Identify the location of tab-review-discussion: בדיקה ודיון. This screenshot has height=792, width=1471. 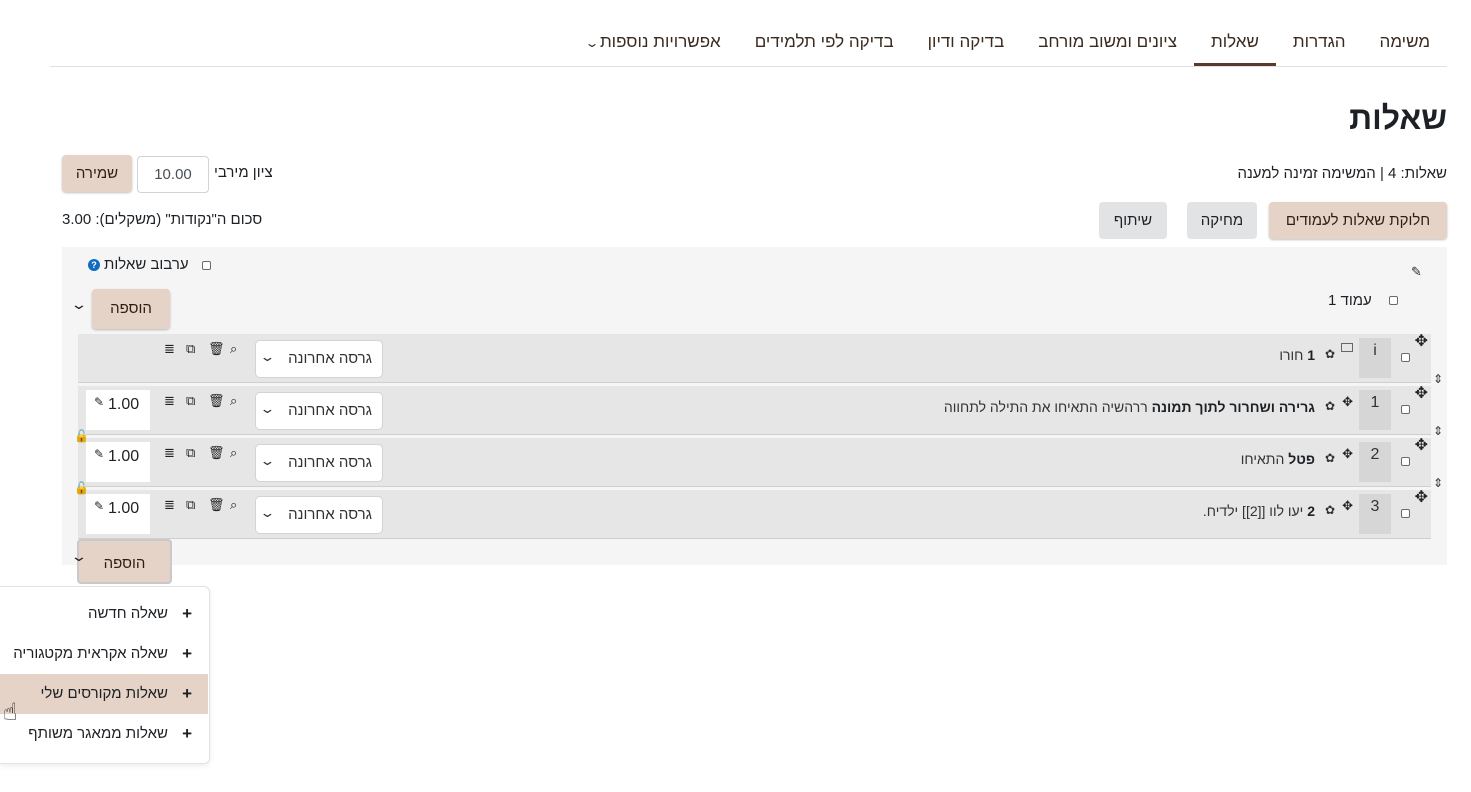
(966, 42).